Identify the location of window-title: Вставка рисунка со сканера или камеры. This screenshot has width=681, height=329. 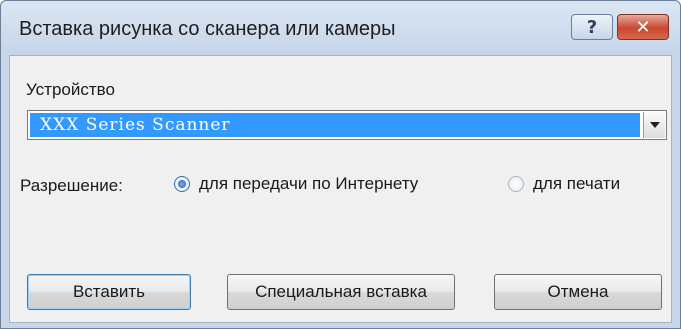
(207, 29).